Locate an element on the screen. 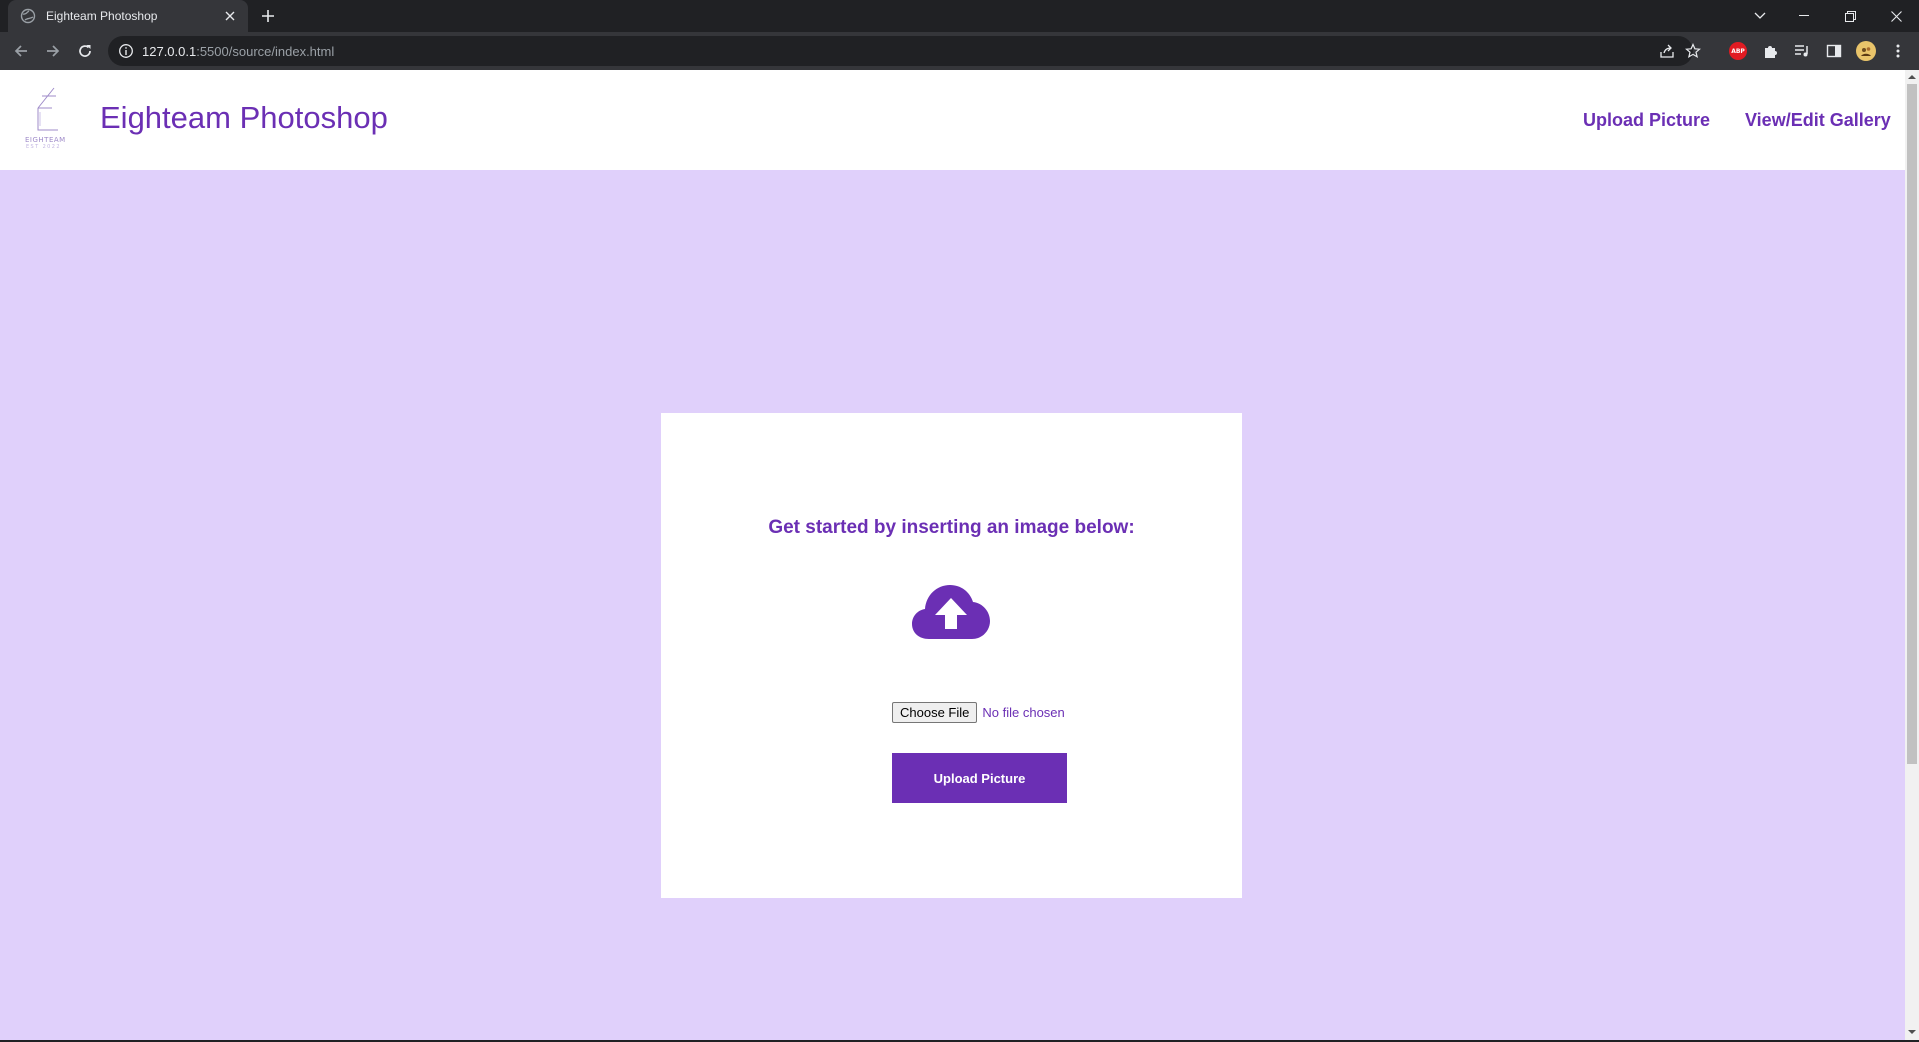 The width and height of the screenshot is (1919, 1042). adblock-icon: ABP is located at coordinates (1738, 51).